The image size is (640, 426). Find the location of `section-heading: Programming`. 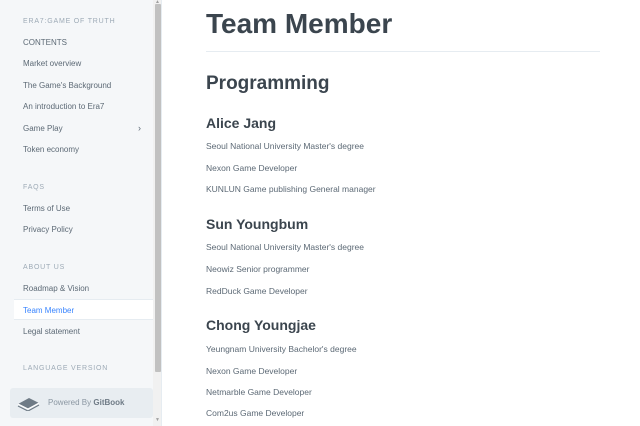

section-heading: Programming is located at coordinates (268, 83).